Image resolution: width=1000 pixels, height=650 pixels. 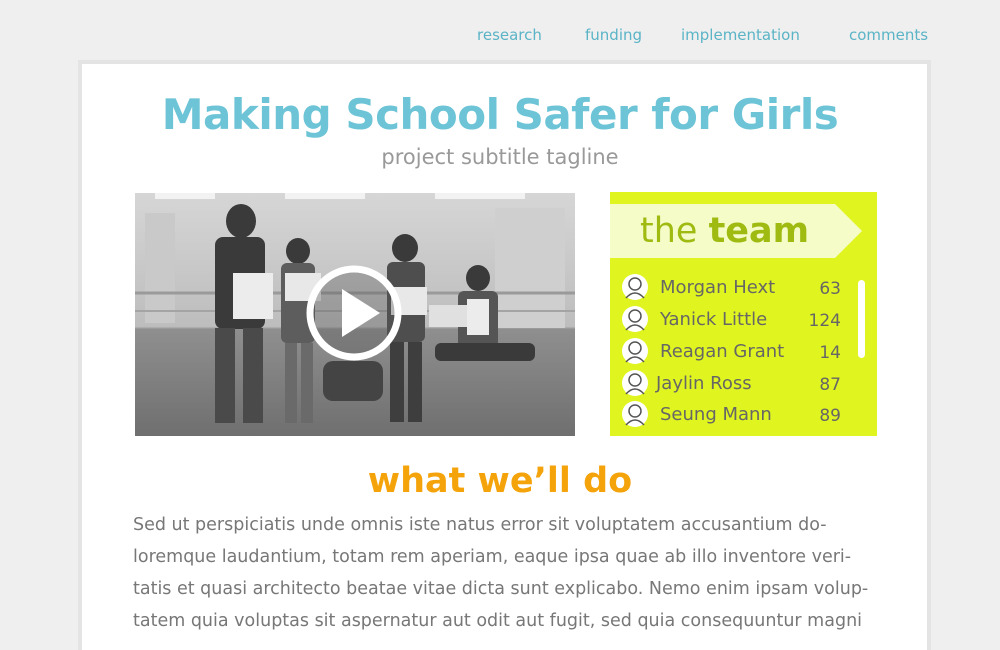 I want to click on nav-research: research, so click(x=509, y=35).